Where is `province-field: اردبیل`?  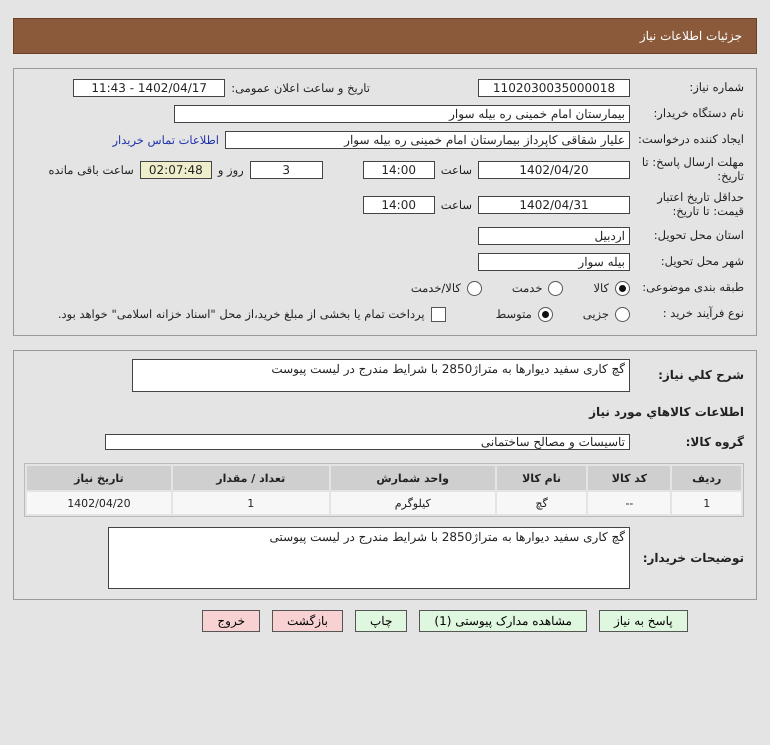 province-field: اردبیل is located at coordinates (554, 236).